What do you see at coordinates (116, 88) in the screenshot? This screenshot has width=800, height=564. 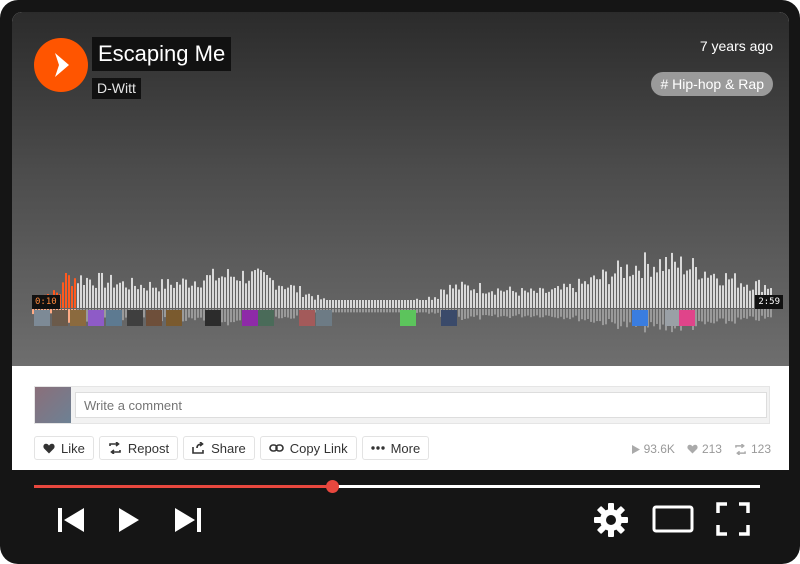 I see `track-artist: D-Witt` at bounding box center [116, 88].